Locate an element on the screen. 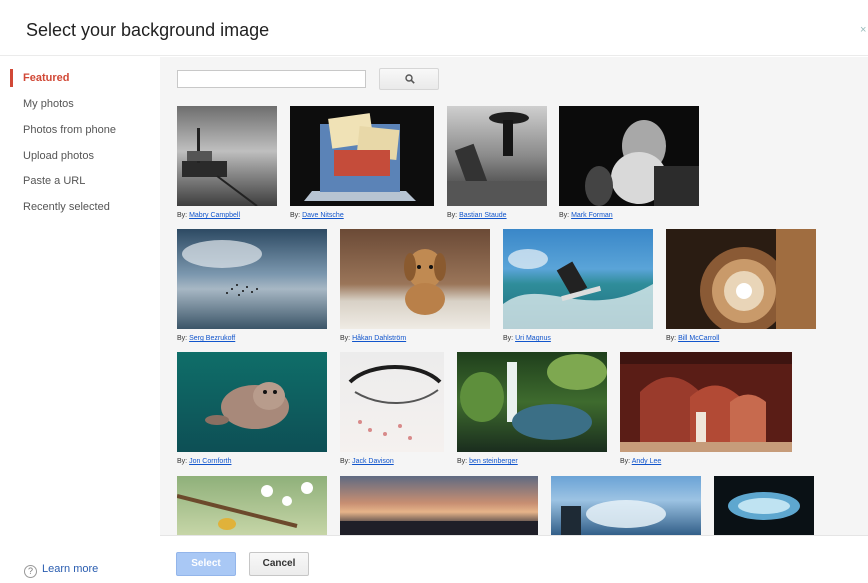 This screenshot has width=868, height=583. author-link: Jon Cornforth is located at coordinates (210, 461).